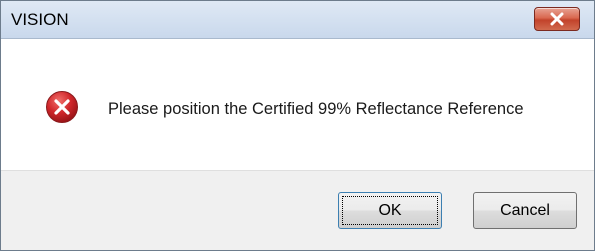 The width and height of the screenshot is (595, 251). What do you see at coordinates (390, 210) in the screenshot?
I see `ok-button: OK` at bounding box center [390, 210].